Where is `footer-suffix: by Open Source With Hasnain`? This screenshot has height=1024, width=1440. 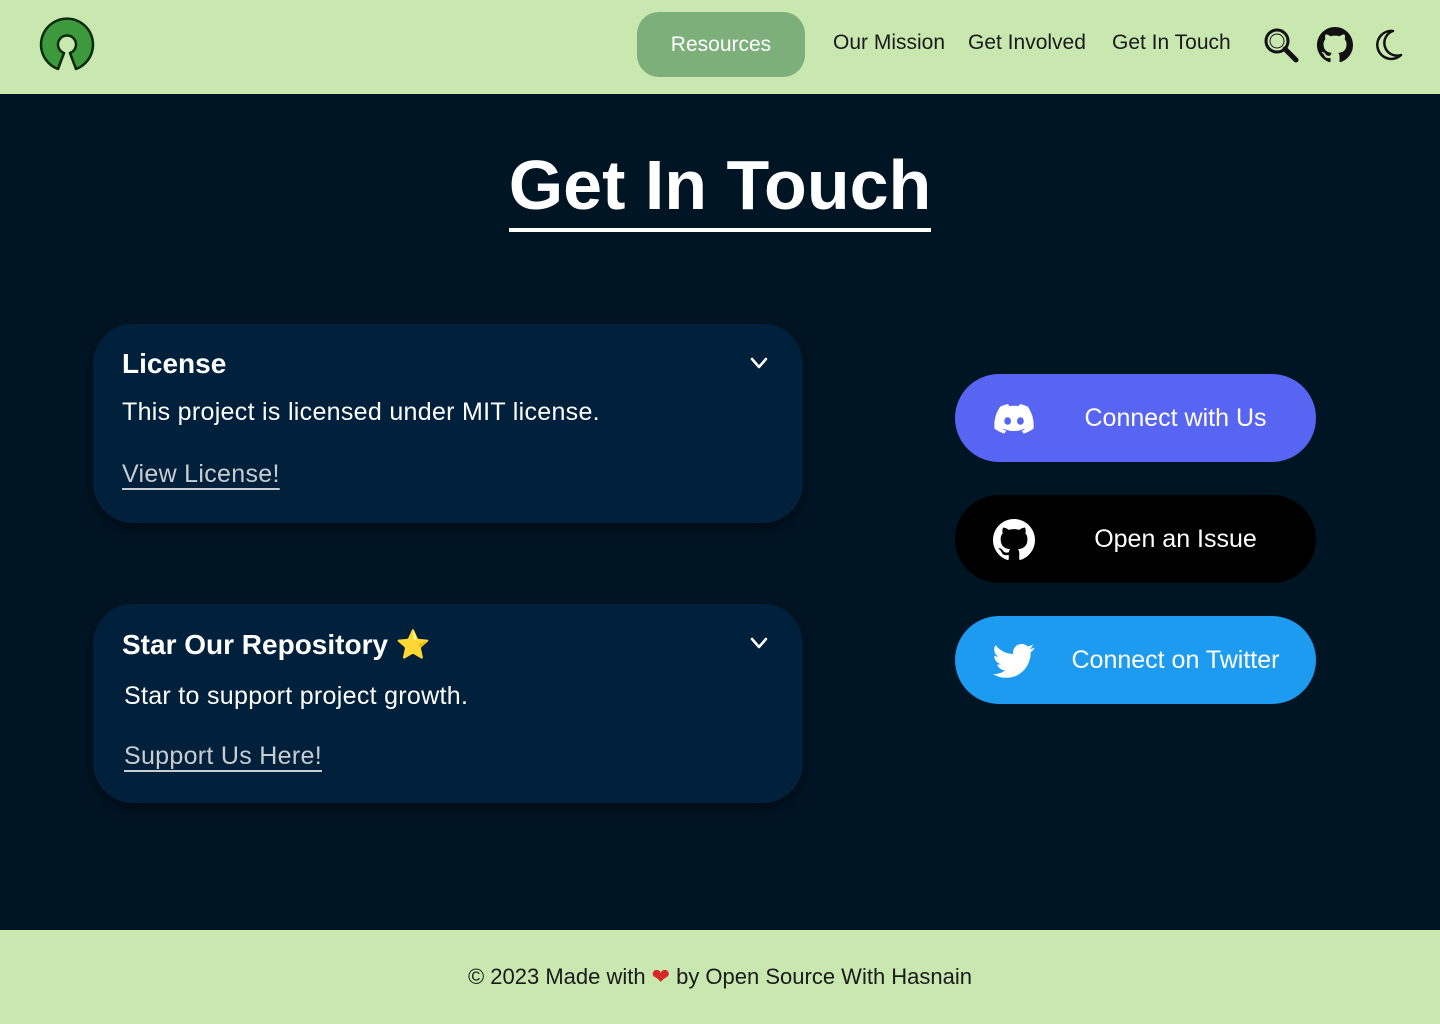 footer-suffix: by Open Source With Hasnain is located at coordinates (824, 976).